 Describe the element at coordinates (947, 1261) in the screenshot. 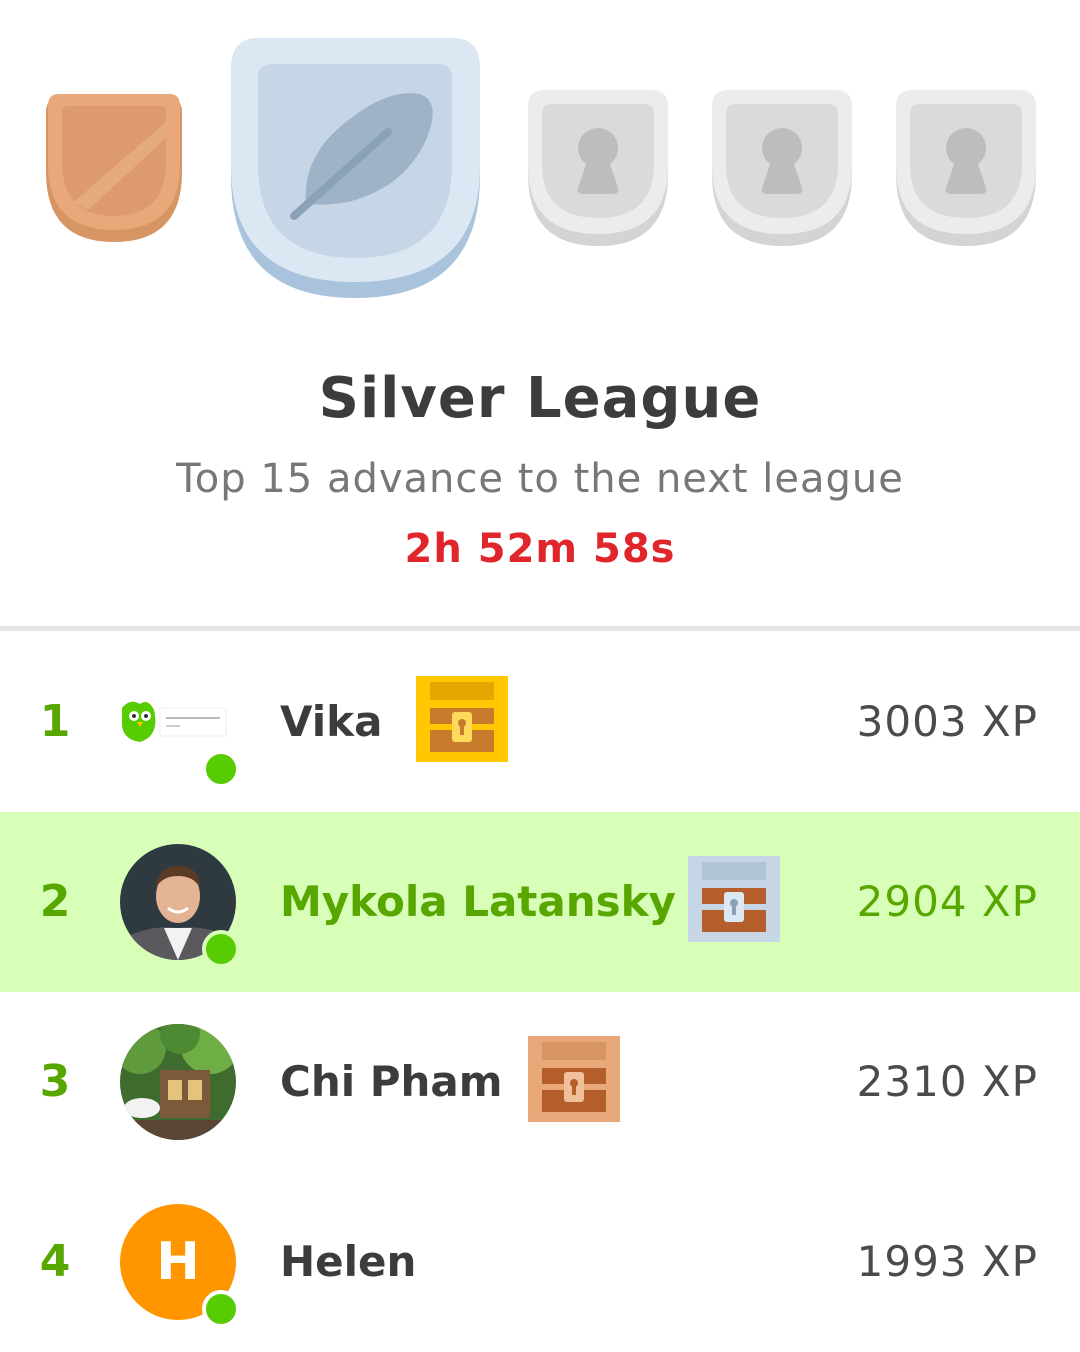

I see `xp-value: 1993 XP` at that location.